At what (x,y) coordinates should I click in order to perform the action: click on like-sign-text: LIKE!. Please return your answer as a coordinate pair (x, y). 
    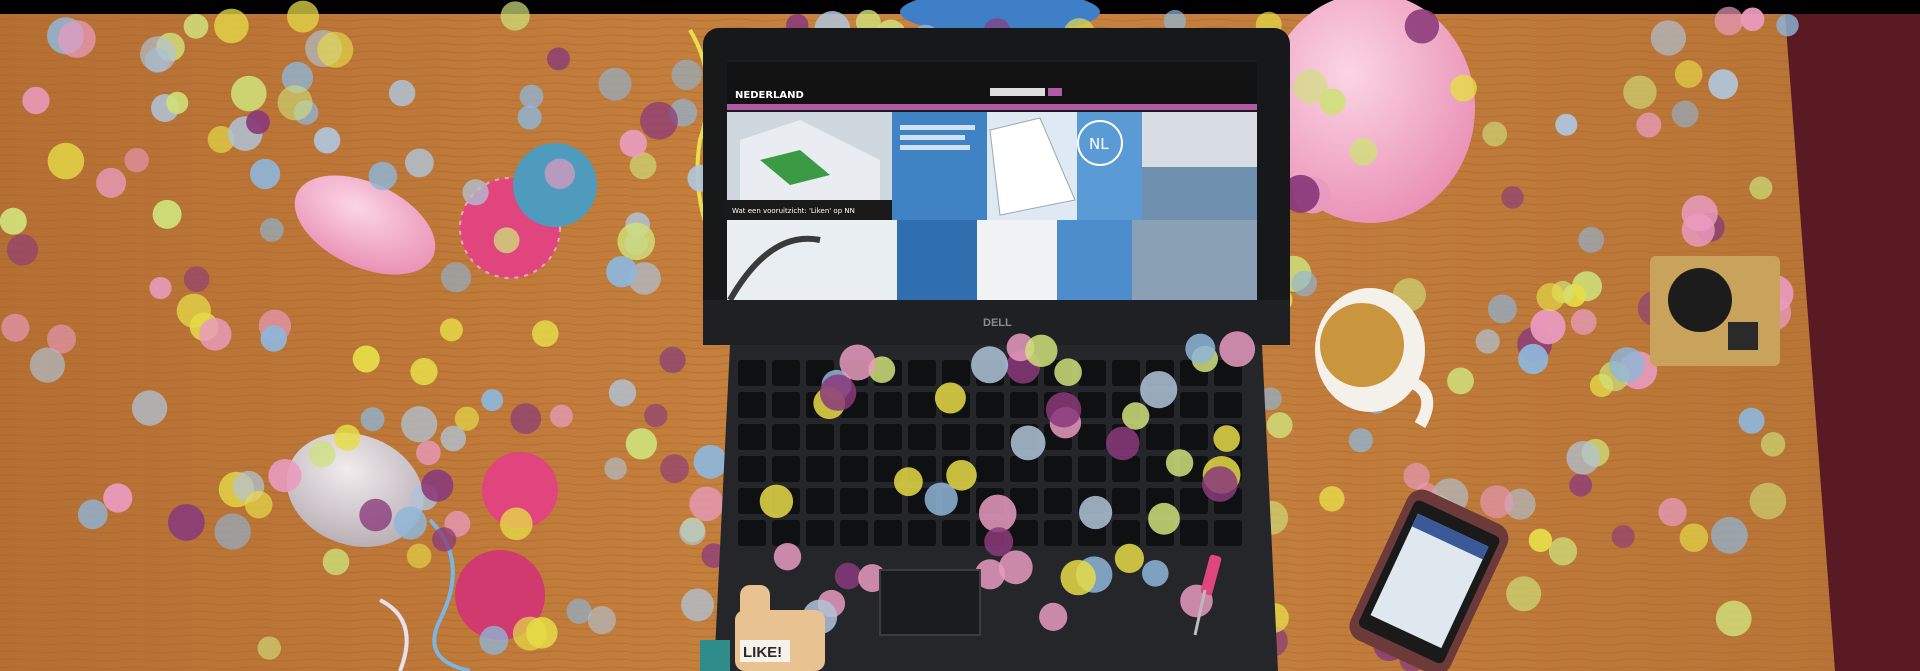
    Looking at the image, I should click on (762, 652).